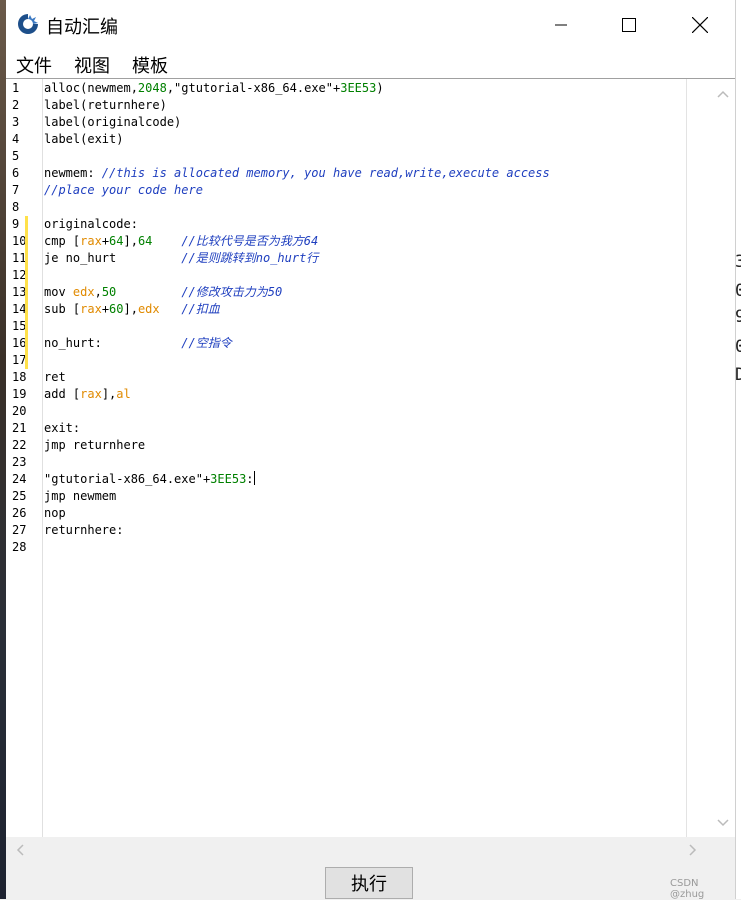  I want to click on vertical-scrollbar, so click(710, 458).